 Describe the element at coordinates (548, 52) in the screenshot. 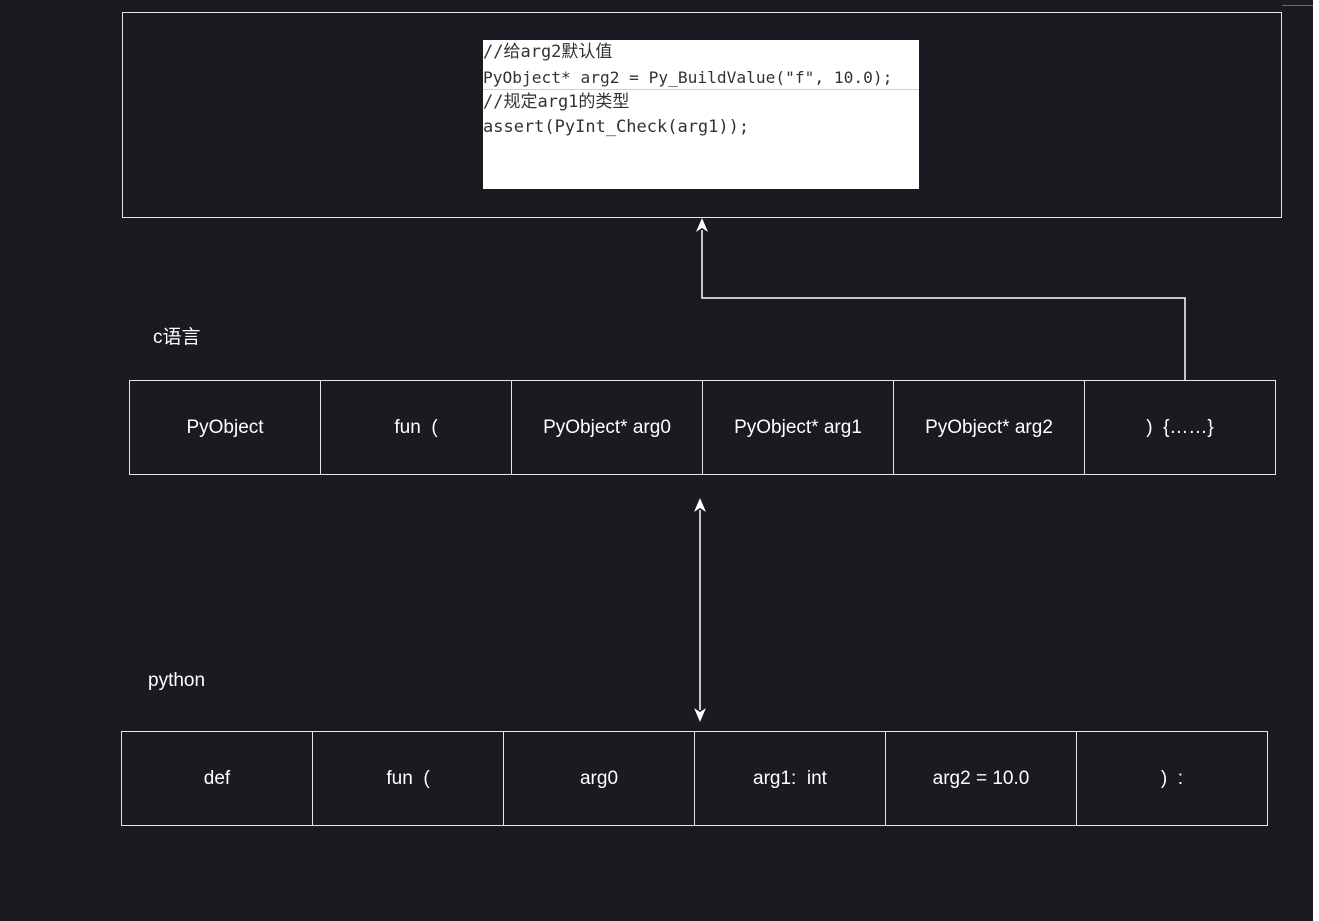

I see `code-comment-default: //给arg2默认值` at that location.